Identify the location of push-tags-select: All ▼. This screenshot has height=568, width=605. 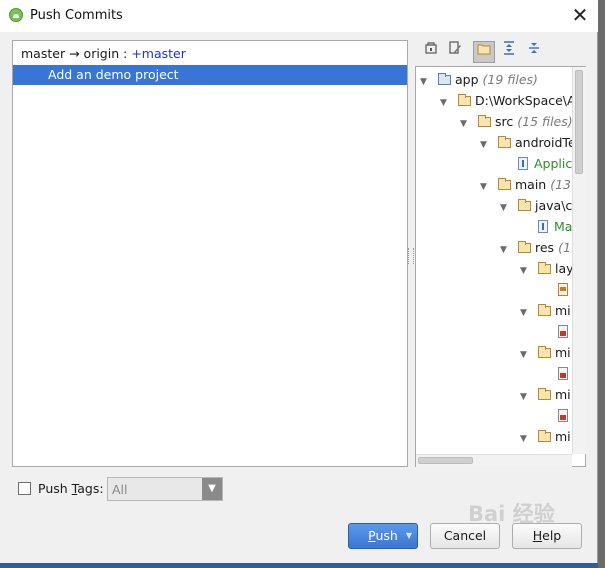
(165, 489).